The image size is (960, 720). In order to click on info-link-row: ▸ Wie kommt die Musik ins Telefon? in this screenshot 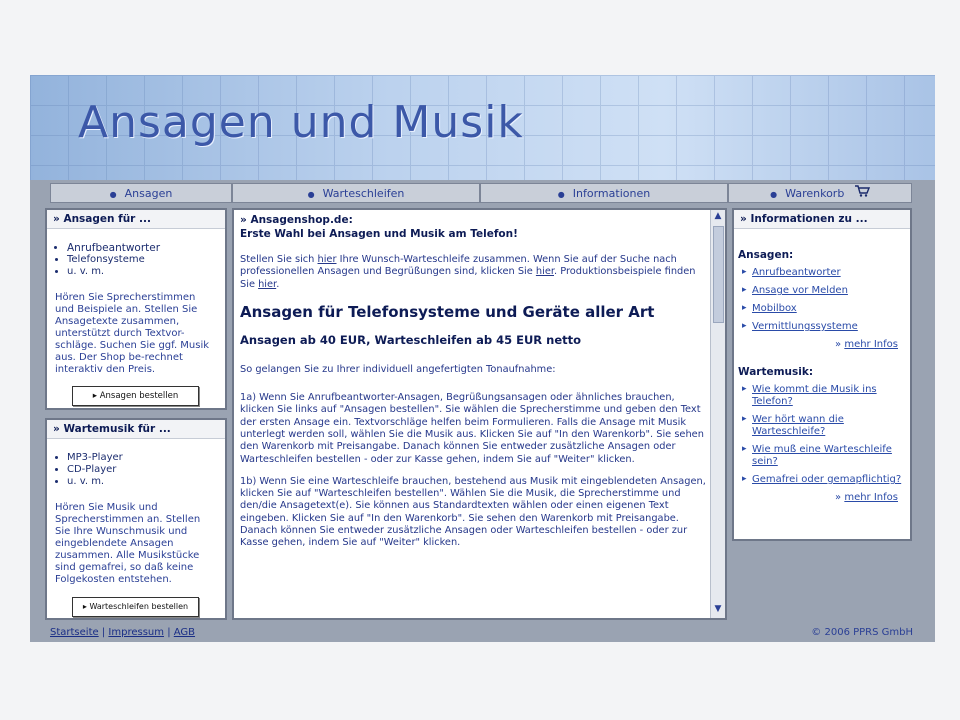, I will do `click(822, 396)`.